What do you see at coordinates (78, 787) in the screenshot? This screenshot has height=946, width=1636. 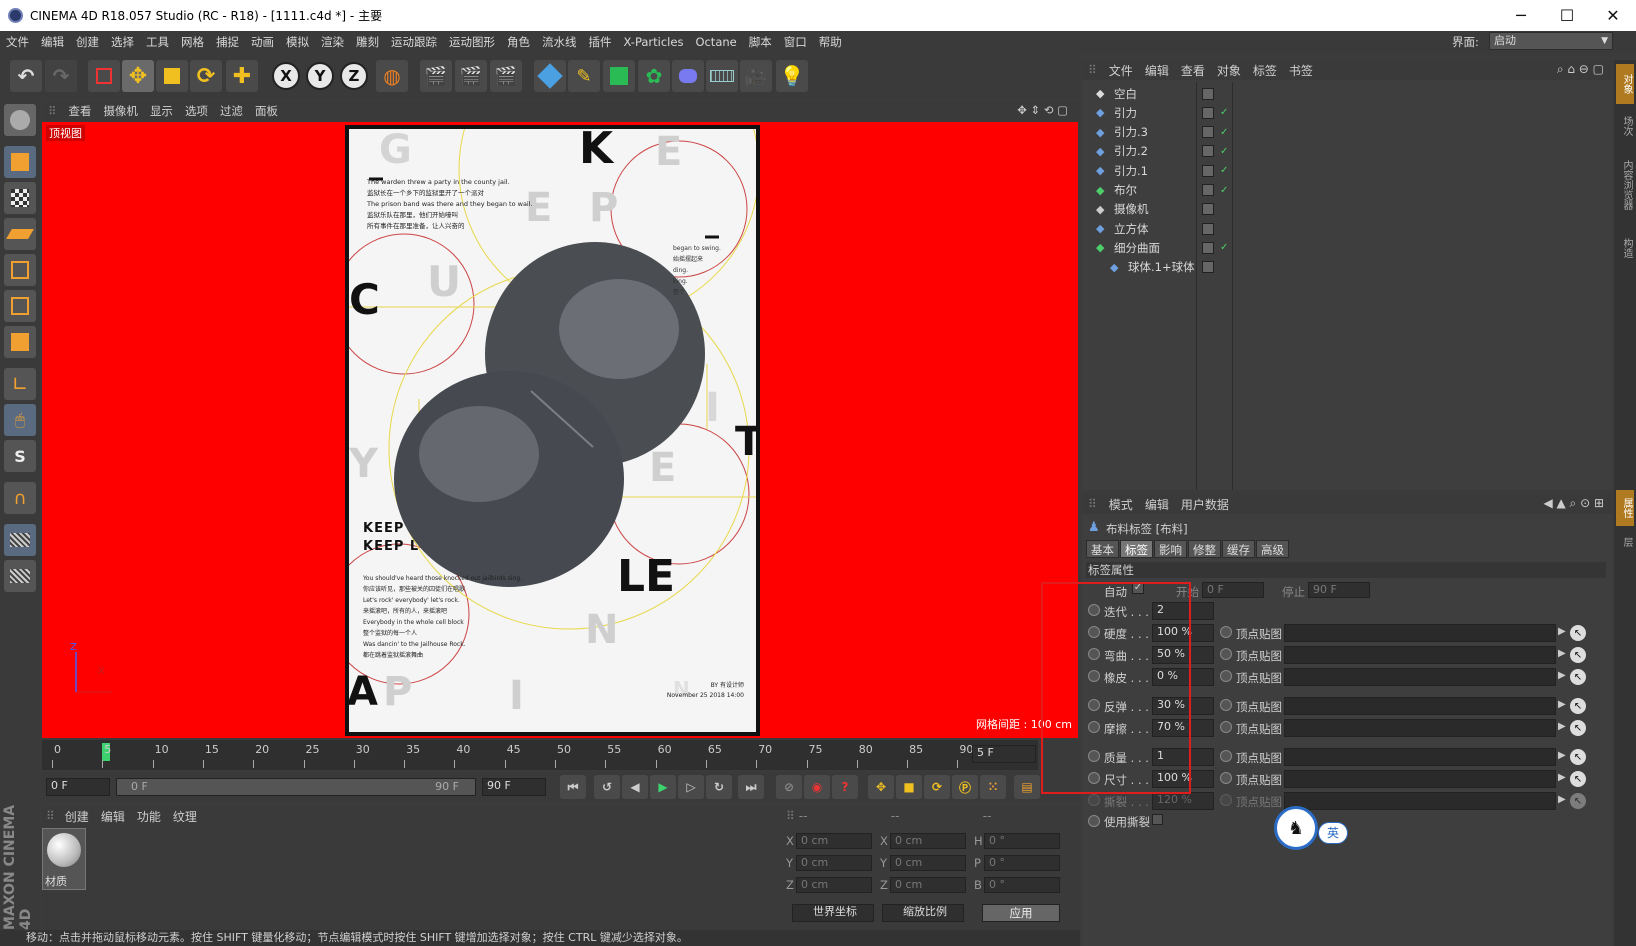 I see `start-frame-field: 0 F` at bounding box center [78, 787].